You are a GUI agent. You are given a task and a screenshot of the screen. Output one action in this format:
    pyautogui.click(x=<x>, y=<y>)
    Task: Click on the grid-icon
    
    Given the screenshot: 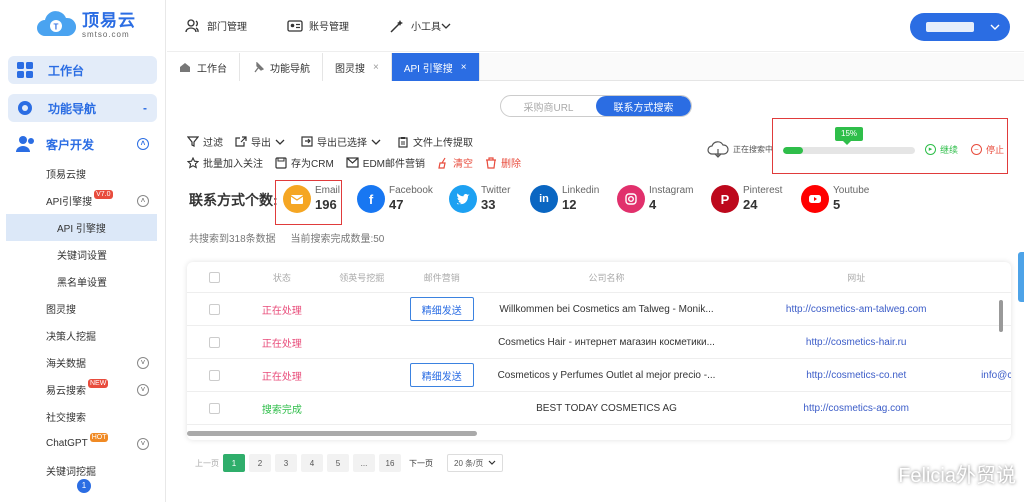 What is the action you would take?
    pyautogui.click(x=25, y=70)
    